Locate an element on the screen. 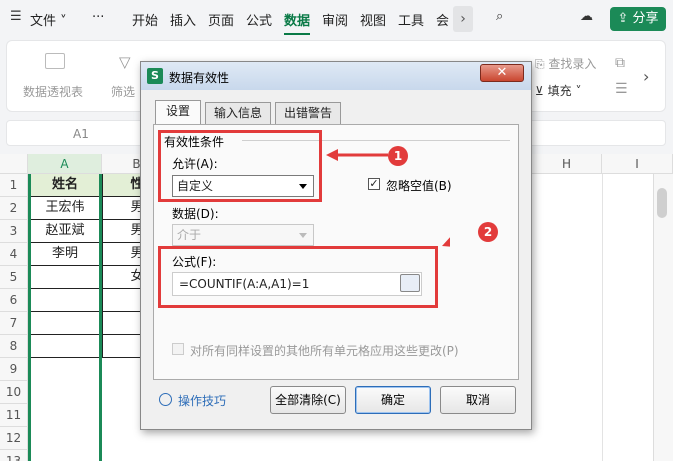 This screenshot has height=461, width=673. apply-all-checkbox is located at coordinates (178, 349).